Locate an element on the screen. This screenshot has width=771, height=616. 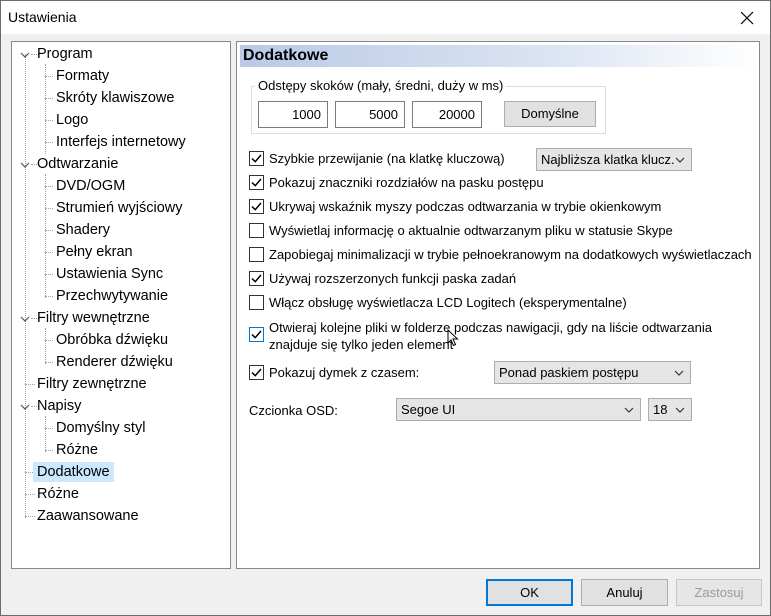
tree-item-obrobka-dzwieku: Obróbka dźwięku is located at coordinates (112, 340).